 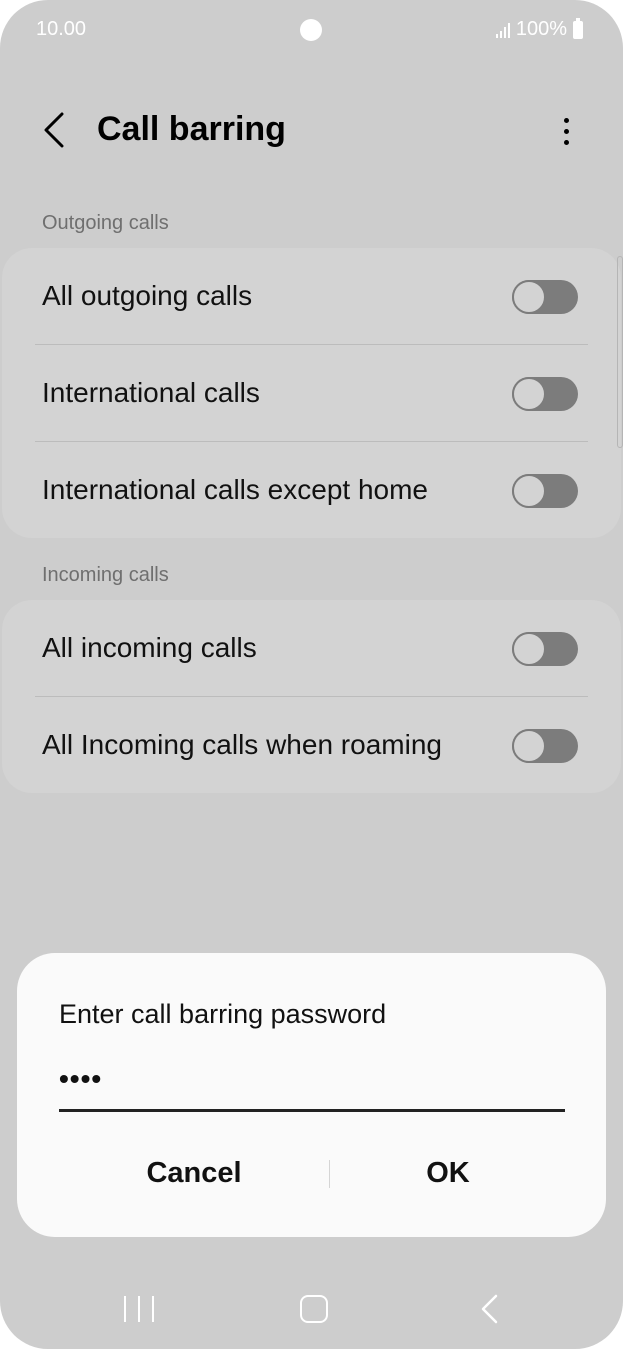 I want to click on nav-back-icon, so click(x=490, y=1309).